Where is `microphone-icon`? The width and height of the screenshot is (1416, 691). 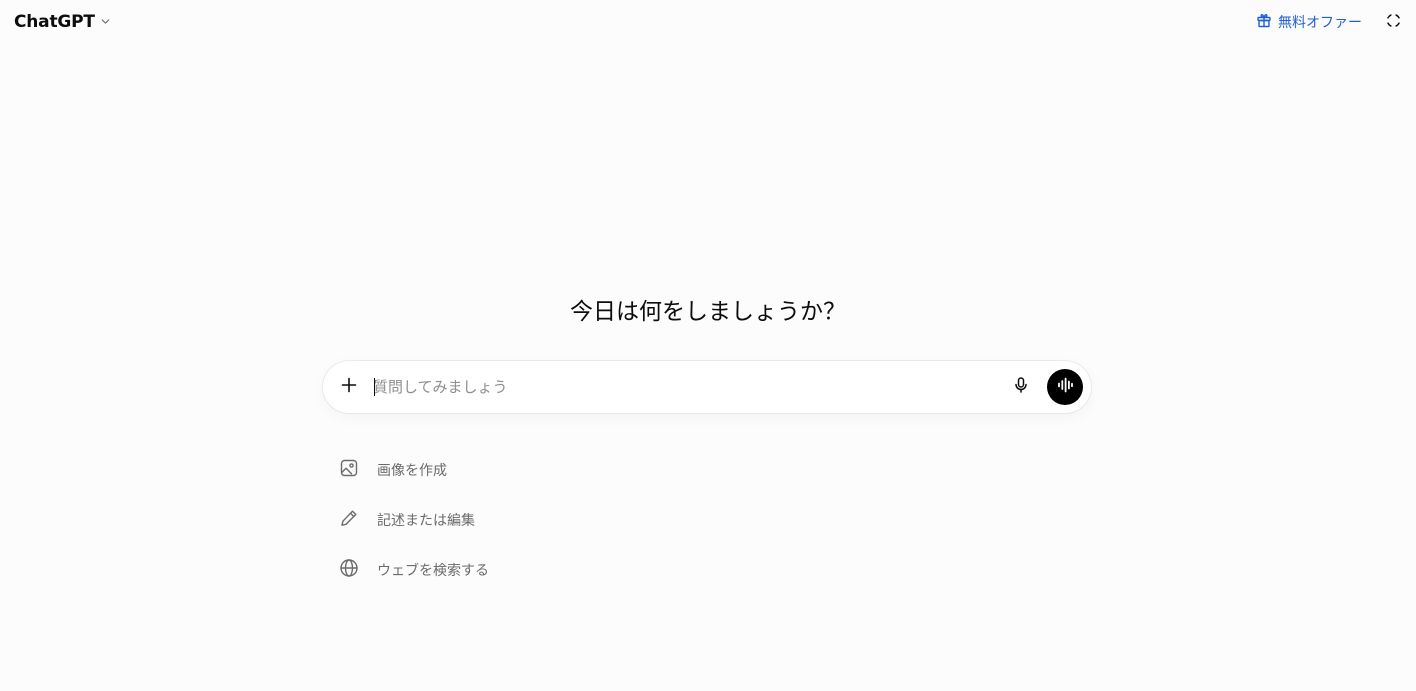 microphone-icon is located at coordinates (1021, 387).